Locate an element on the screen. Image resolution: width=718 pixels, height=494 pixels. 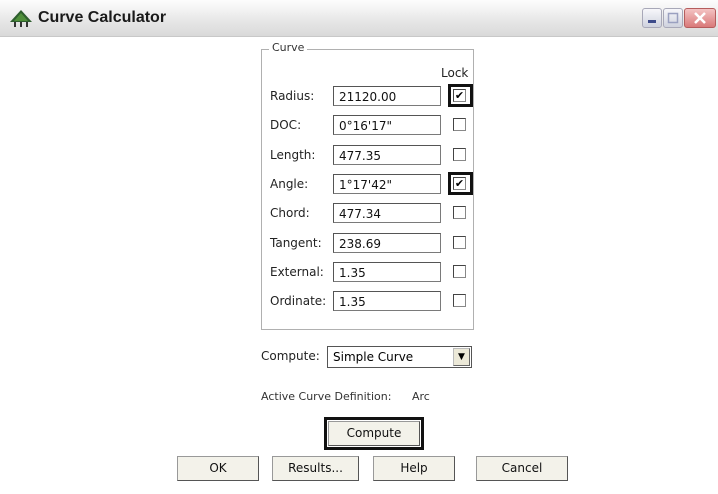
lock-column-header: Lock is located at coordinates (455, 73).